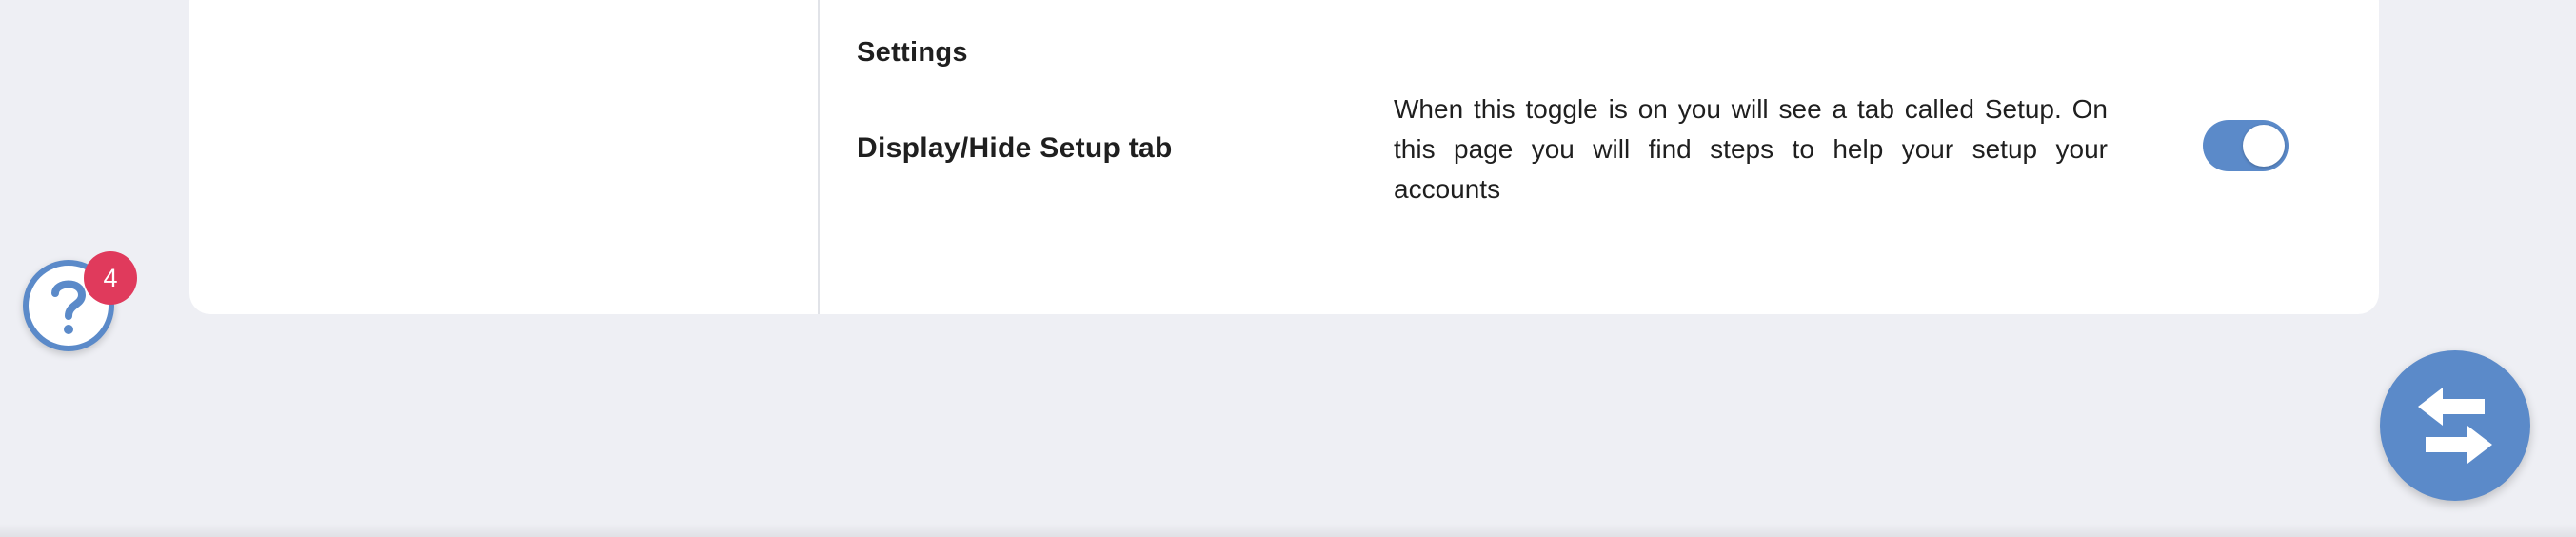  I want to click on notification-badge: 4, so click(110, 278).